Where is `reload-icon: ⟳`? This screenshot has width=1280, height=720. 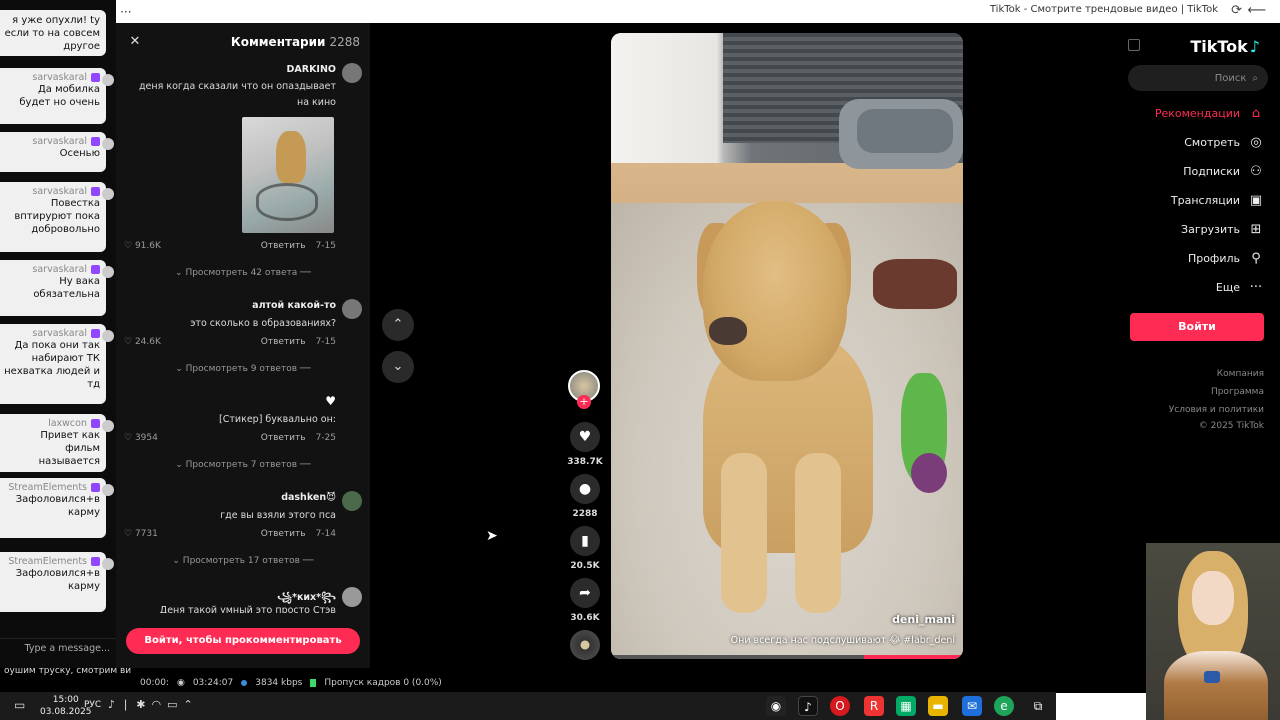
reload-icon: ⟳ is located at coordinates (1236, 10).